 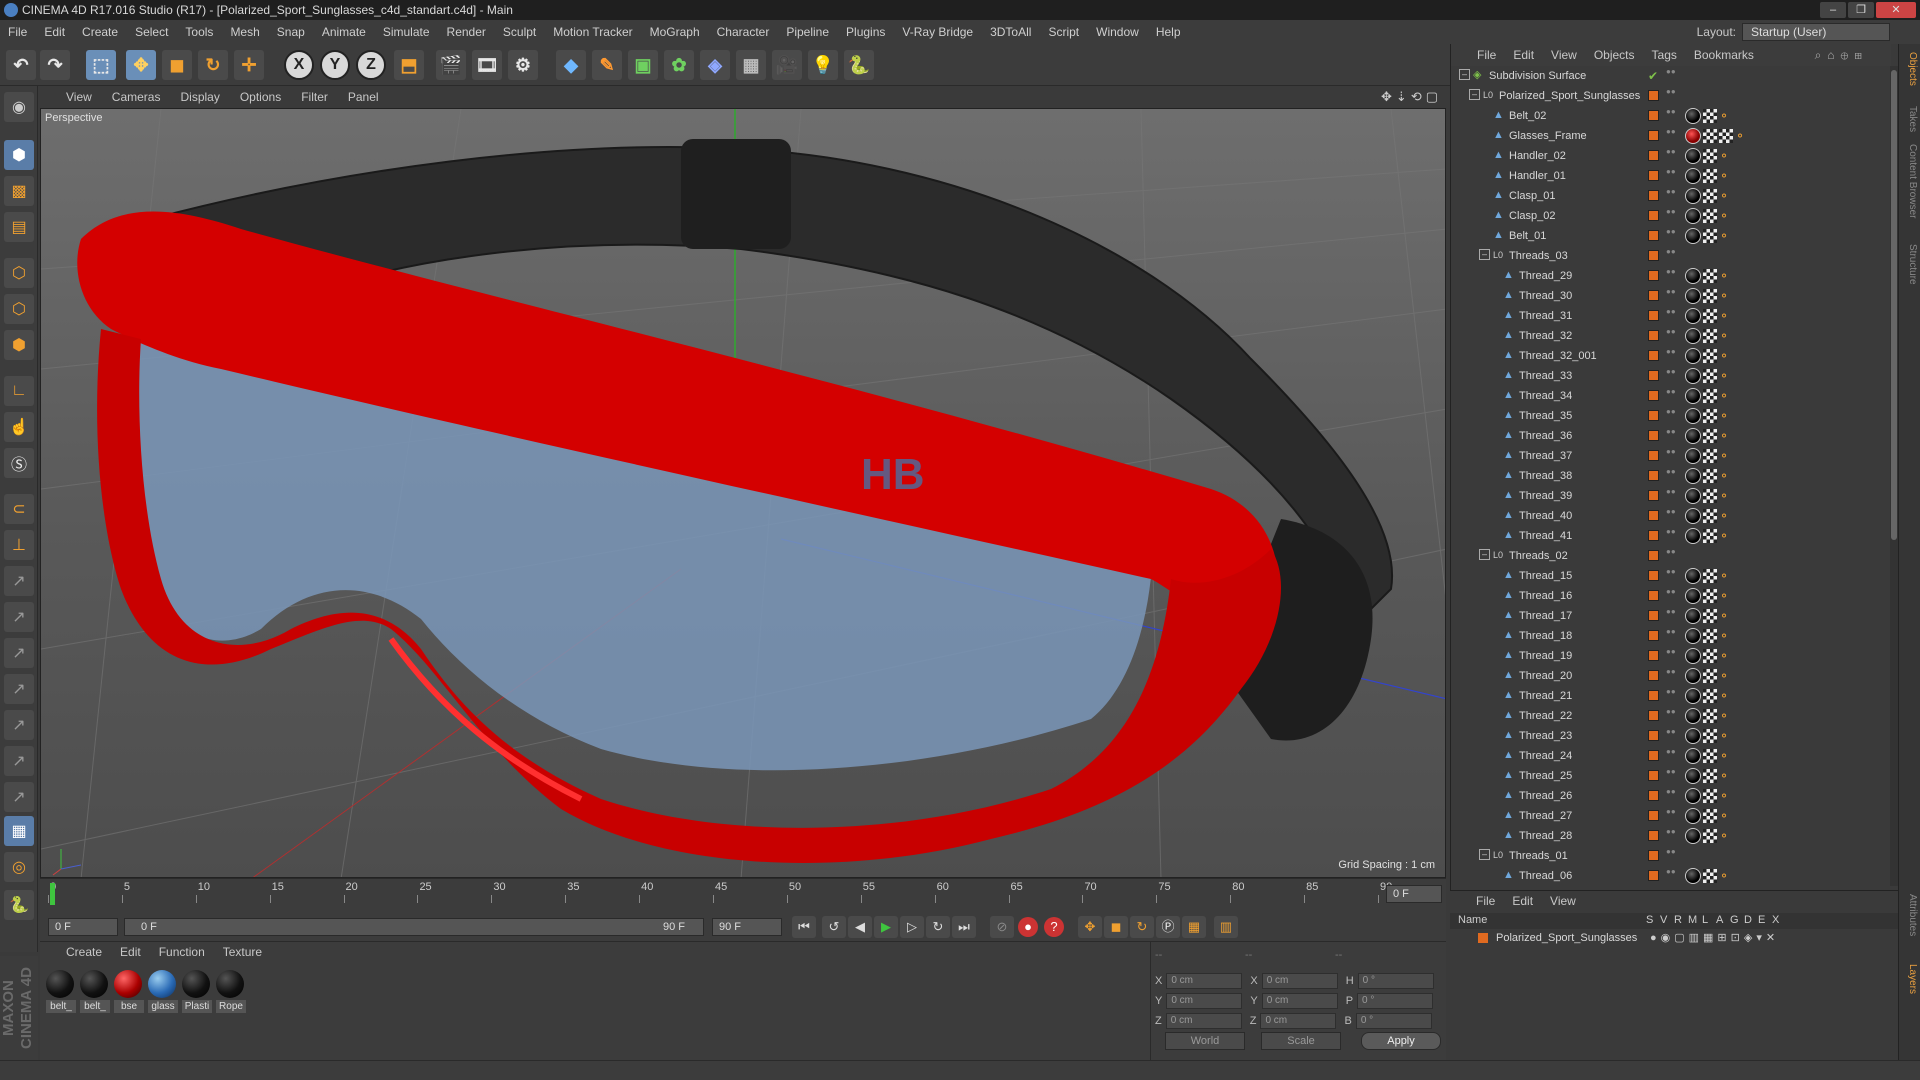 I want to click on menu-script: Script, so click(x=1063, y=32).